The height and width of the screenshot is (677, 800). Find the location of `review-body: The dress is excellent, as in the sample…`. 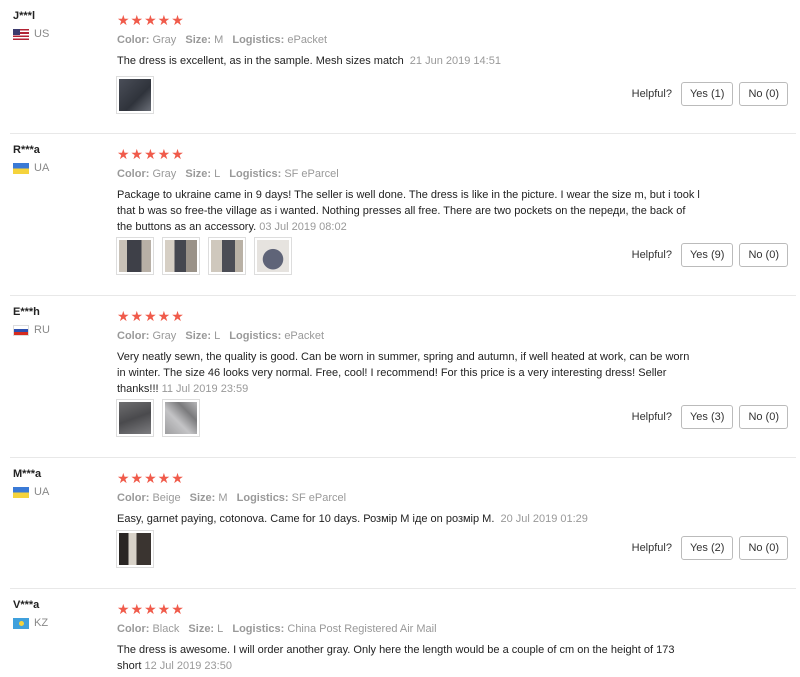

review-body: The dress is excellent, as in the sample… is located at coordinates (260, 61).